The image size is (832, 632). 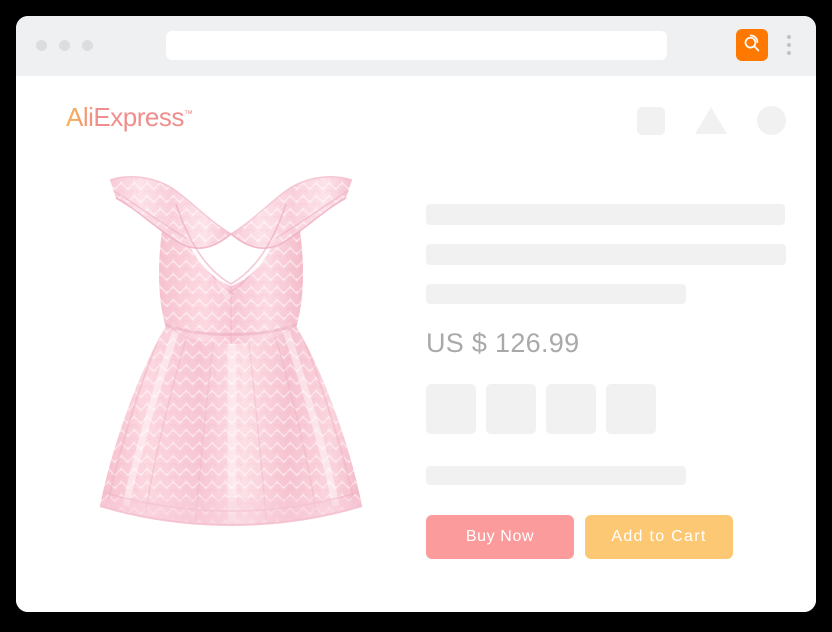 What do you see at coordinates (188, 113) in the screenshot?
I see `logo-trademark: ™` at bounding box center [188, 113].